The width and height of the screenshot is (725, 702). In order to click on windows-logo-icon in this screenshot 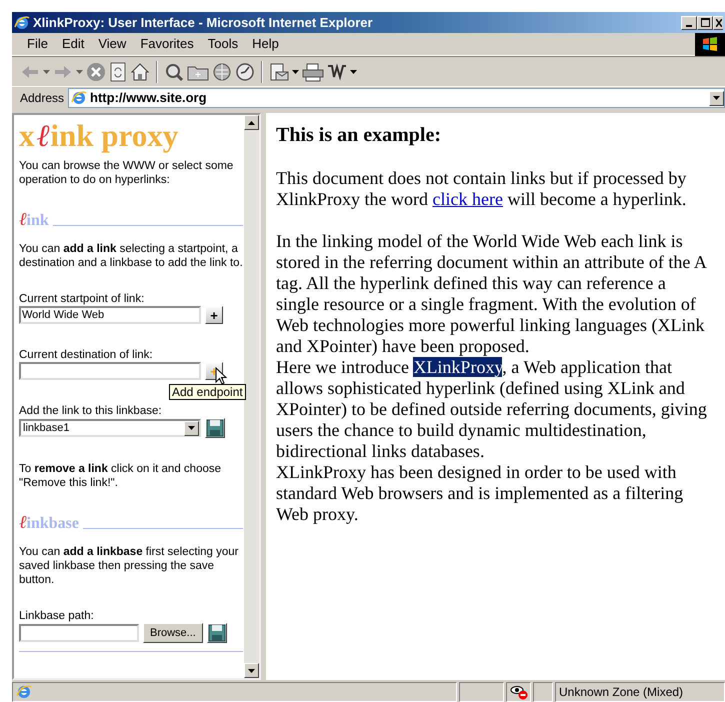, I will do `click(710, 44)`.